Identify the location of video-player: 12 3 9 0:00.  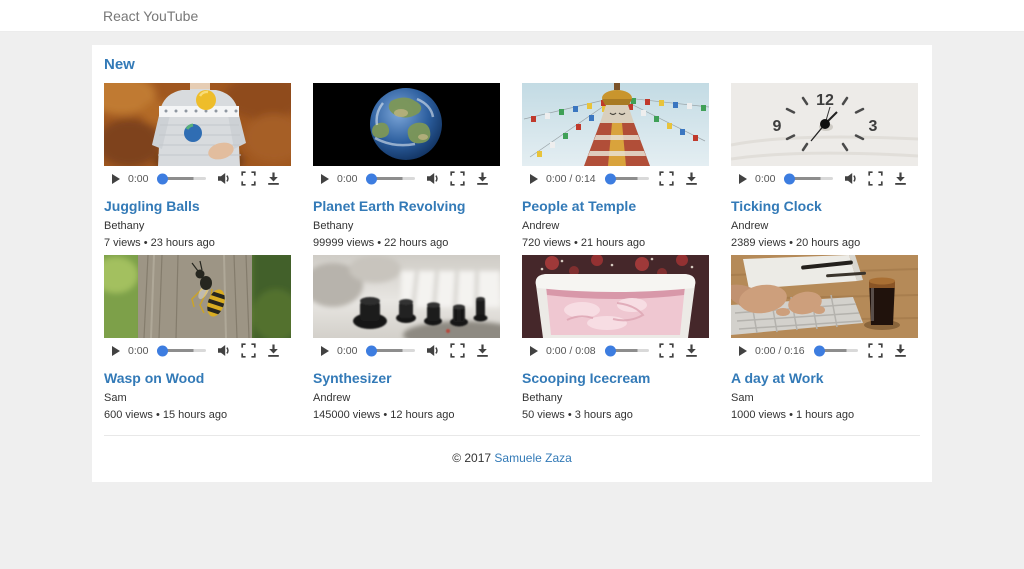
(824, 137).